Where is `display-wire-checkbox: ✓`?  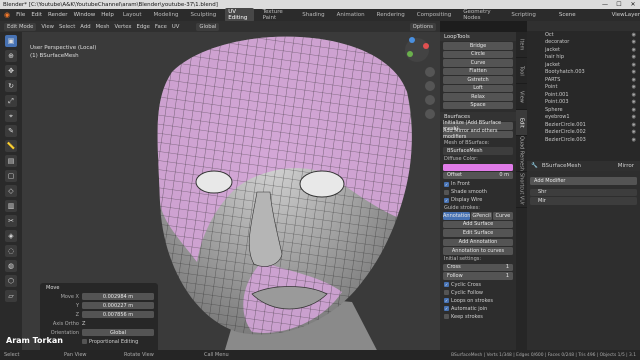
display-wire-checkbox: ✓ is located at coordinates (446, 200).